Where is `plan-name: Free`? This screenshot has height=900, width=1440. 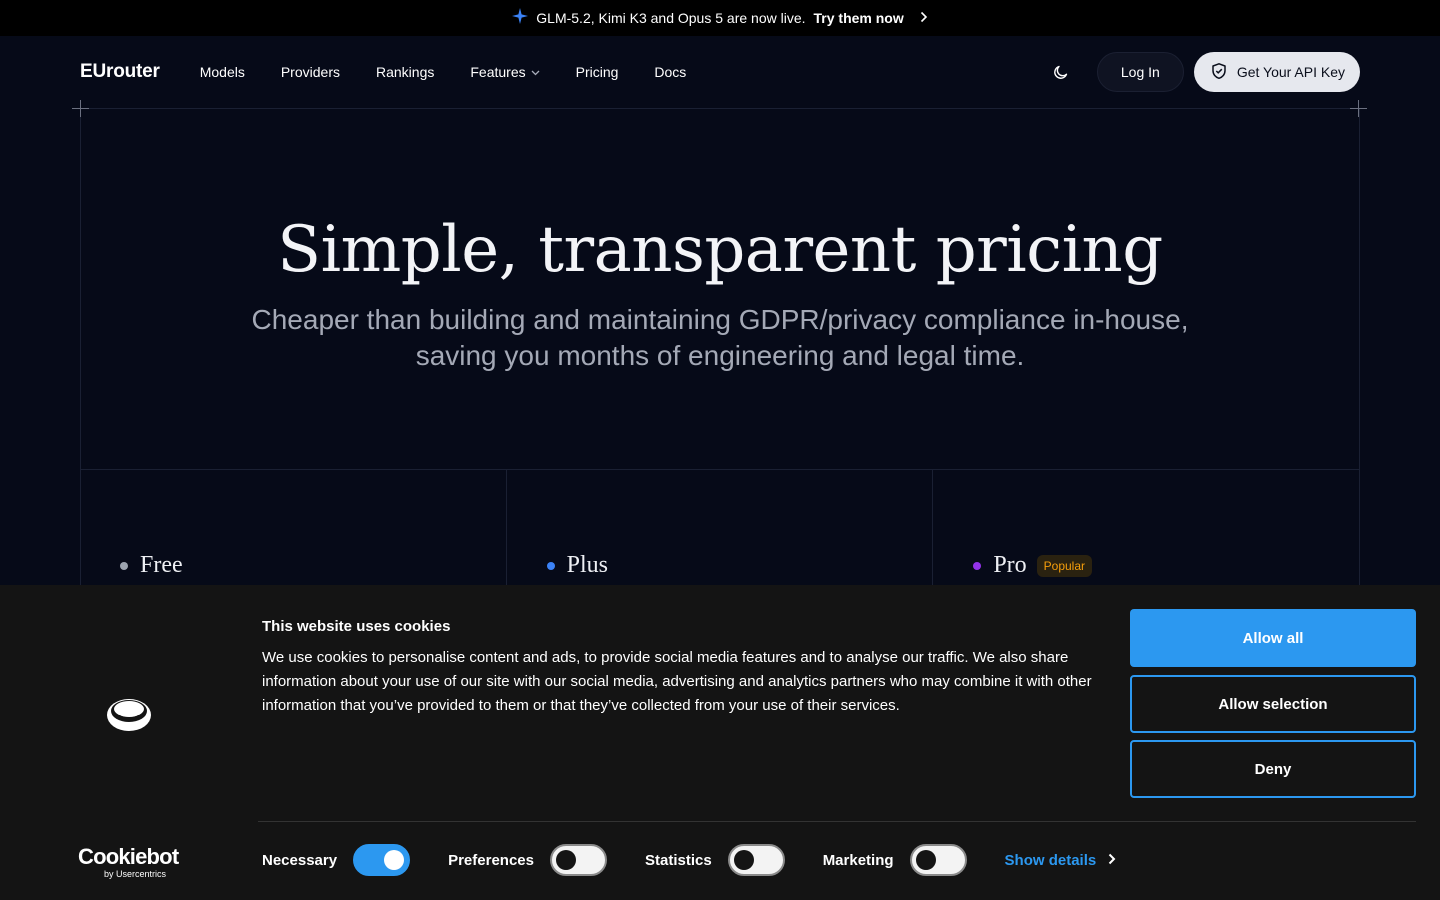
plan-name: Free is located at coordinates (161, 565).